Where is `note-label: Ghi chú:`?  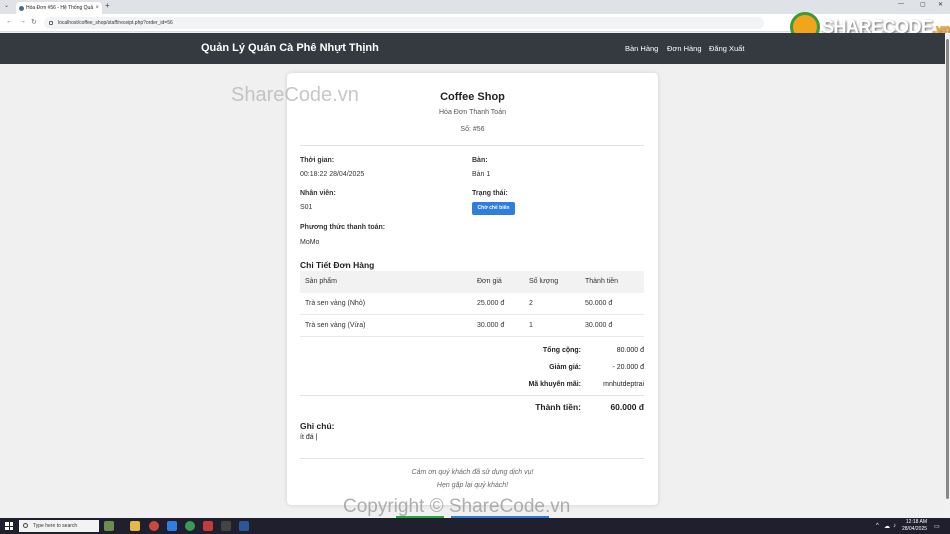 note-label: Ghi chú: is located at coordinates (317, 426).